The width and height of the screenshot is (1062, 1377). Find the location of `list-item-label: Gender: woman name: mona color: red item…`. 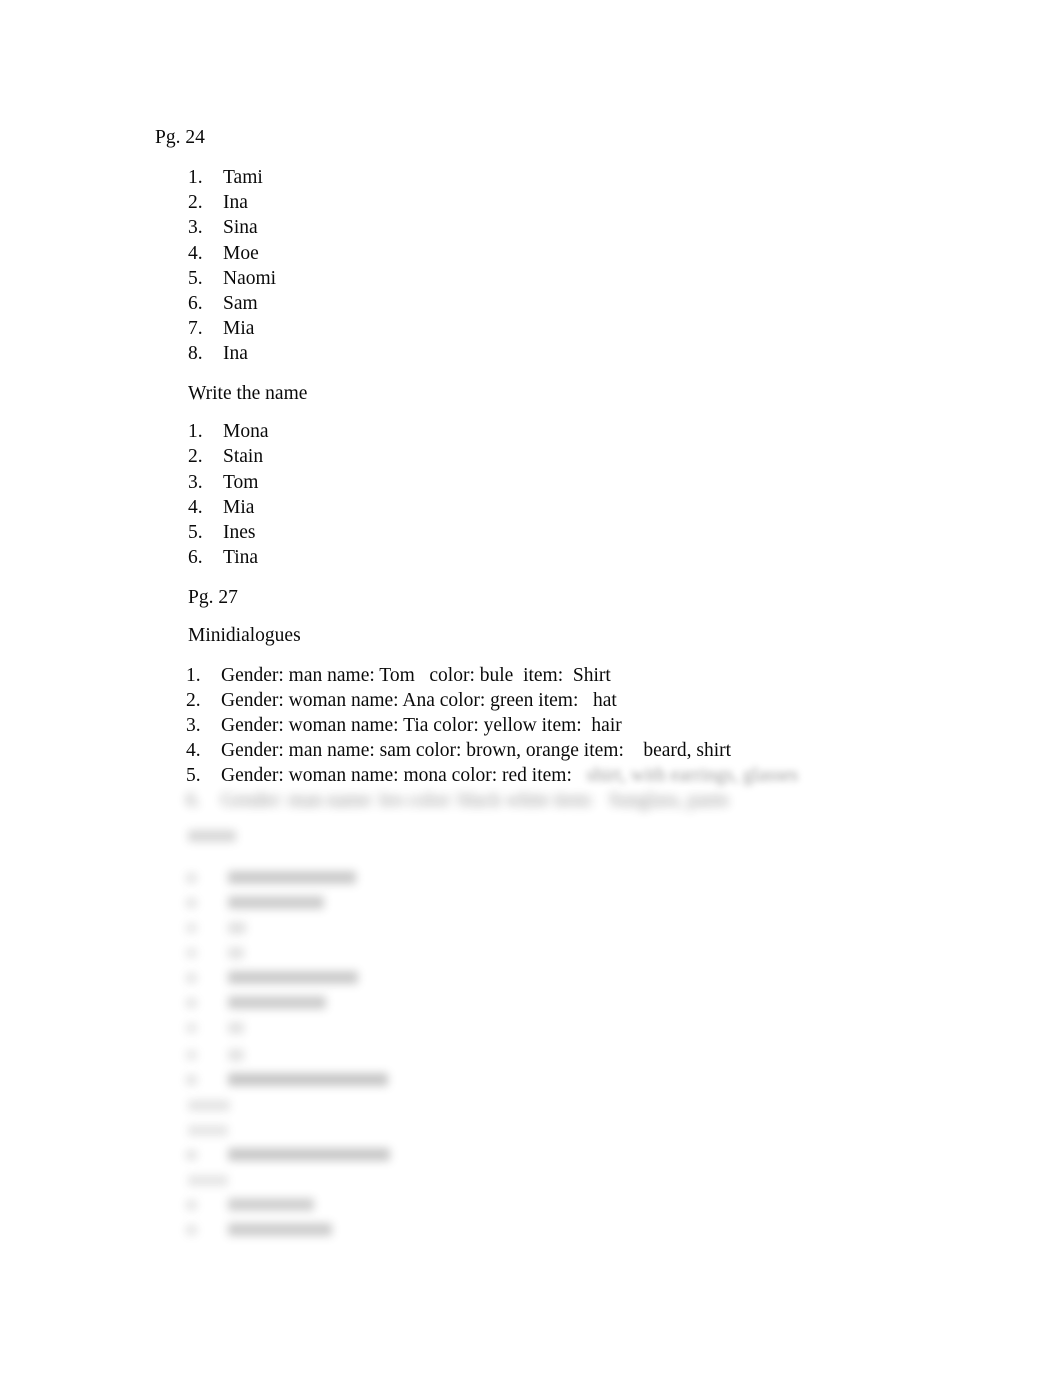

list-item-label: Gender: woman name: mona color: red item… is located at coordinates (509, 775).